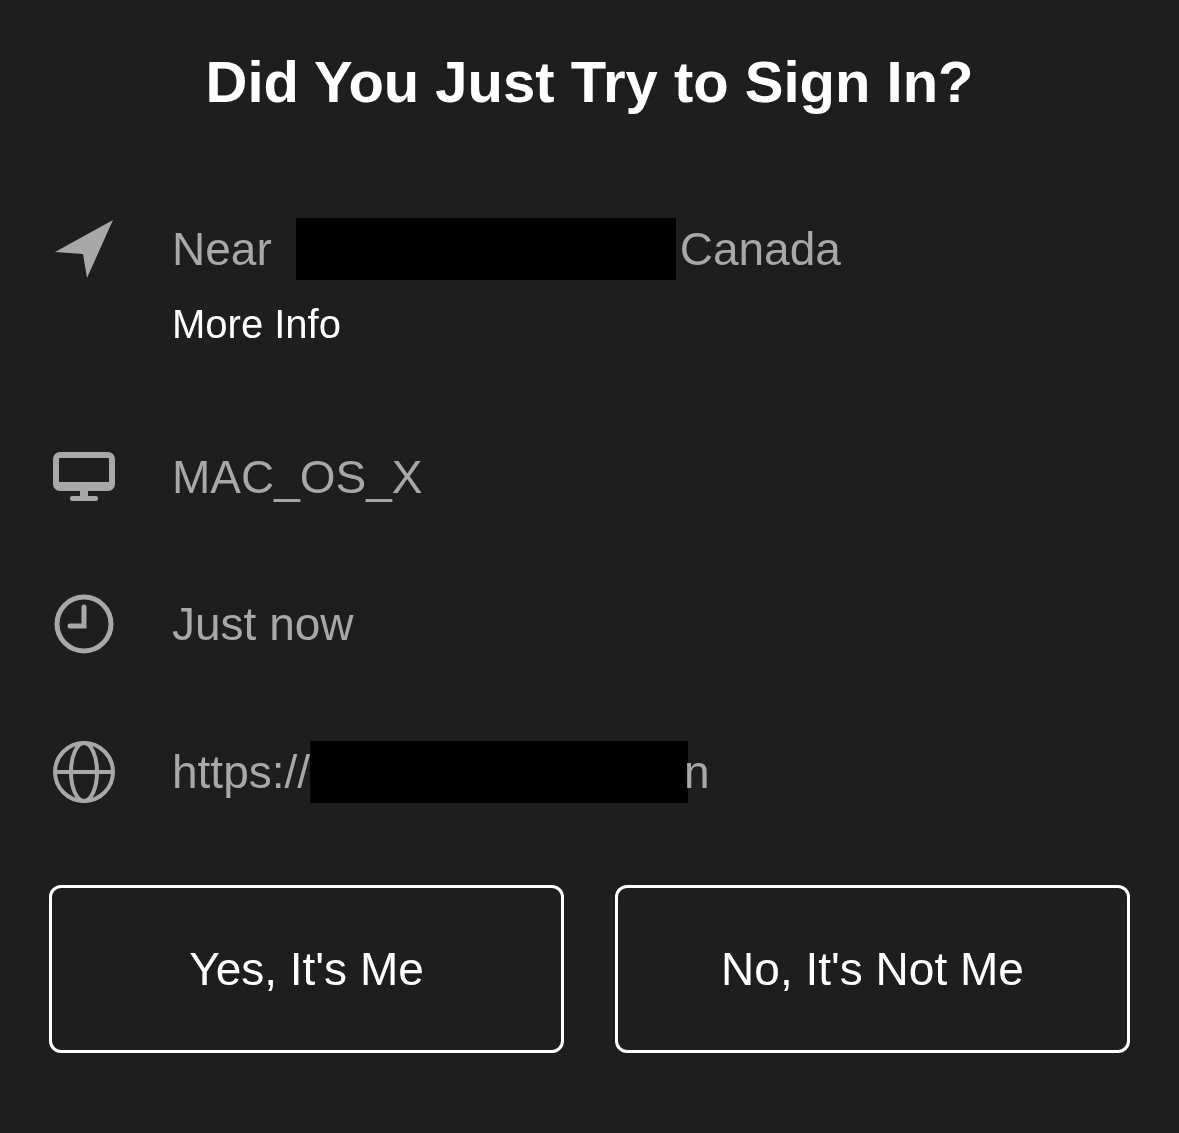 The width and height of the screenshot is (1179, 1133). Describe the element at coordinates (697, 772) in the screenshot. I see `detail-text: n` at that location.